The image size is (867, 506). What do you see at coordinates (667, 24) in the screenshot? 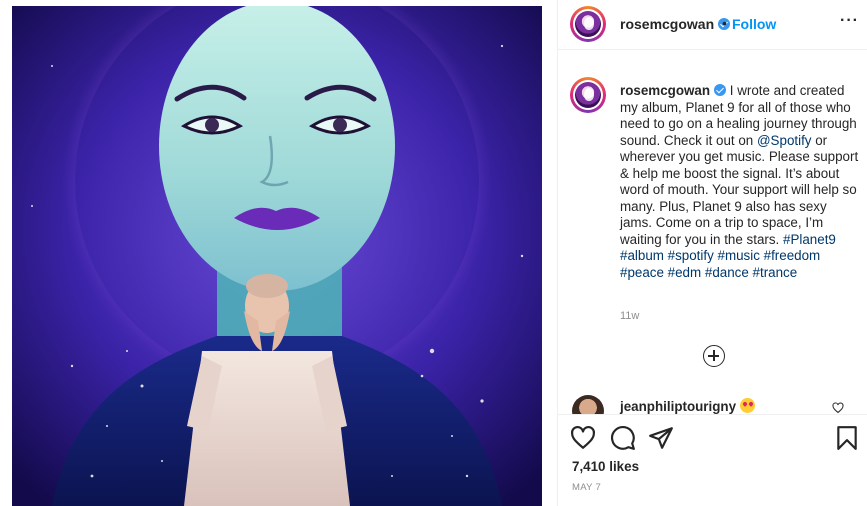
I see `author-username: rosemcgowan` at bounding box center [667, 24].